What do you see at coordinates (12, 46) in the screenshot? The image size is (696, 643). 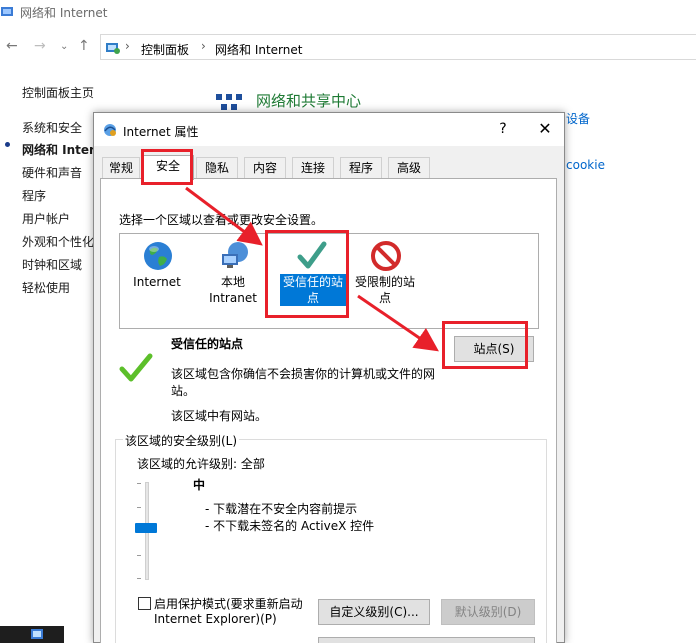 I see `back-arrow-icon: ←` at bounding box center [12, 46].